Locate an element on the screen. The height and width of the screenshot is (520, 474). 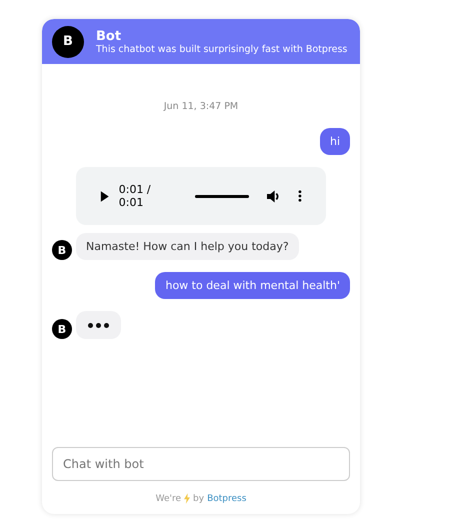
footer-text: by is located at coordinates (198, 499).